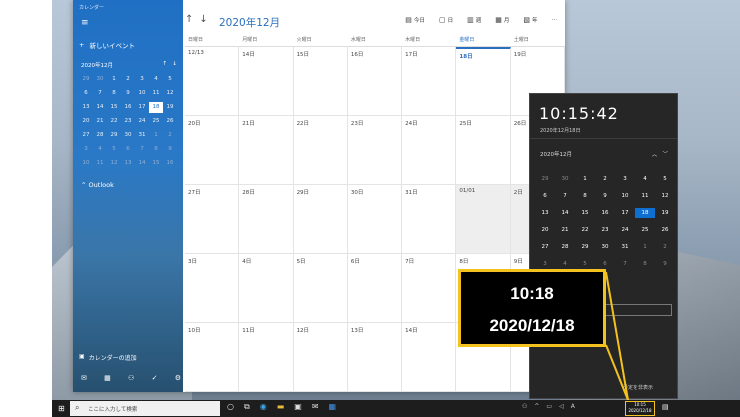 Image resolution: width=740 pixels, height=417 pixels. Describe the element at coordinates (192, 19) in the screenshot. I see `prev-arrow-icon: ↑` at that location.